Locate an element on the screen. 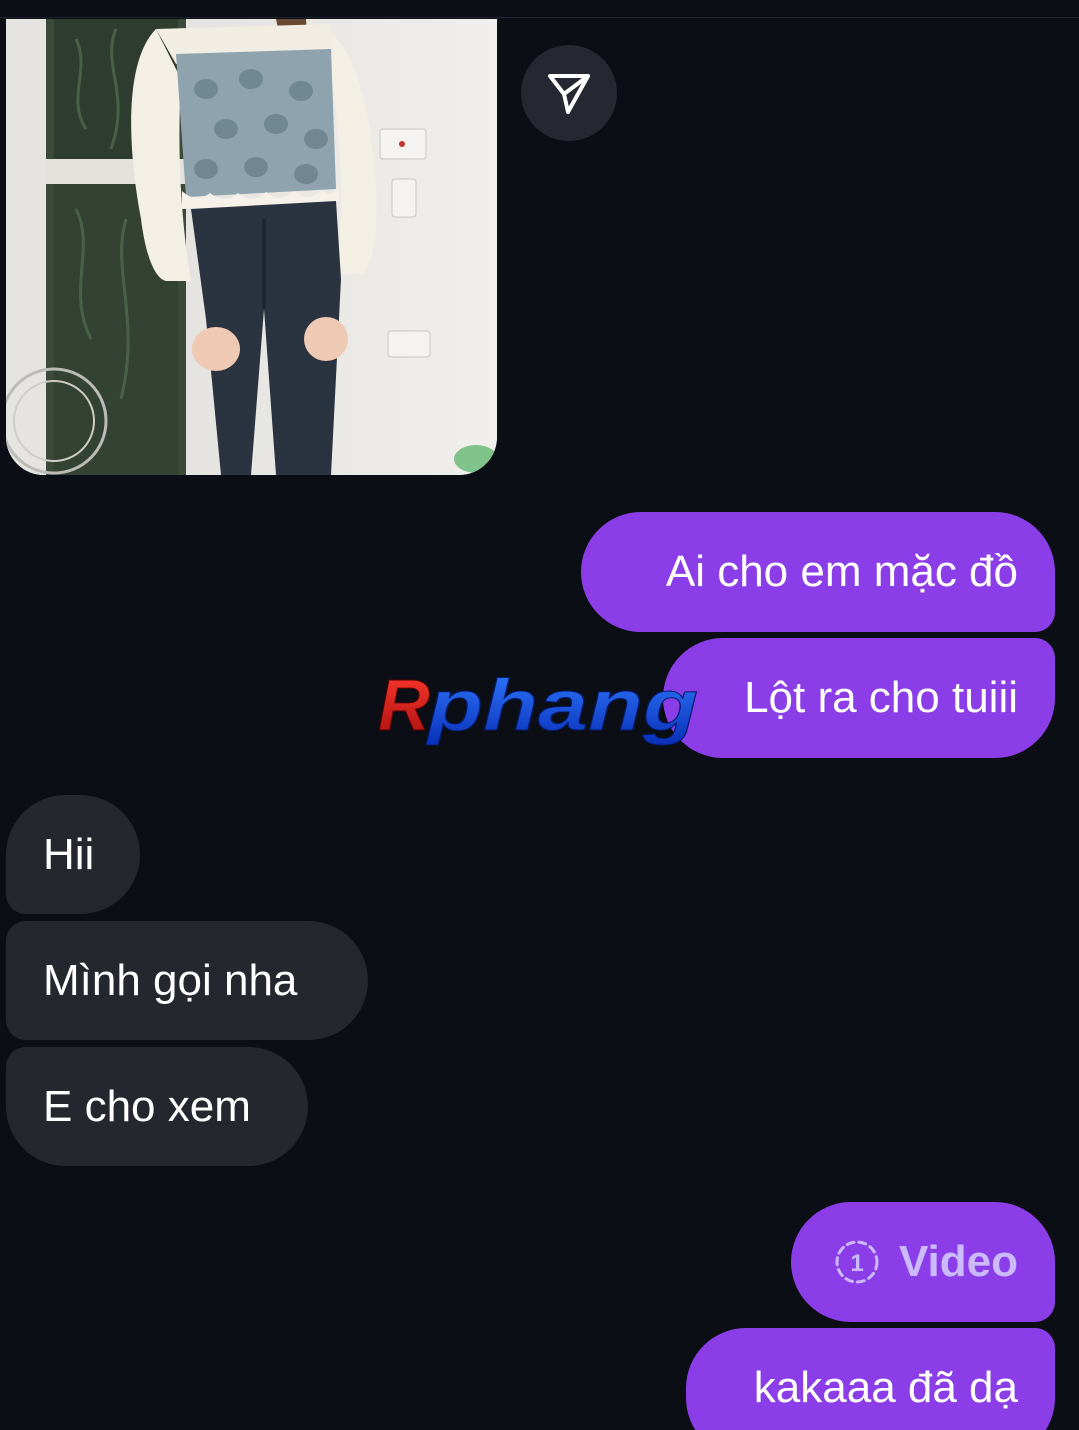  send-paper-plane-icon is located at coordinates (569, 94).